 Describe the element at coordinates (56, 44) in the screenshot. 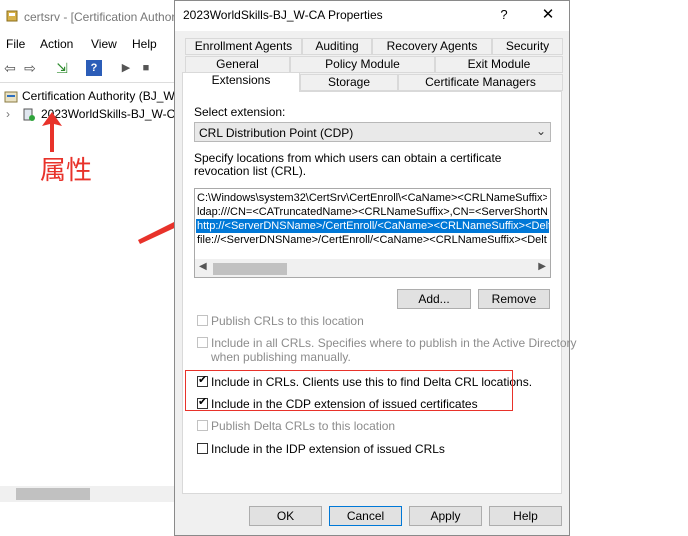

I see `menu-action: Action` at that location.